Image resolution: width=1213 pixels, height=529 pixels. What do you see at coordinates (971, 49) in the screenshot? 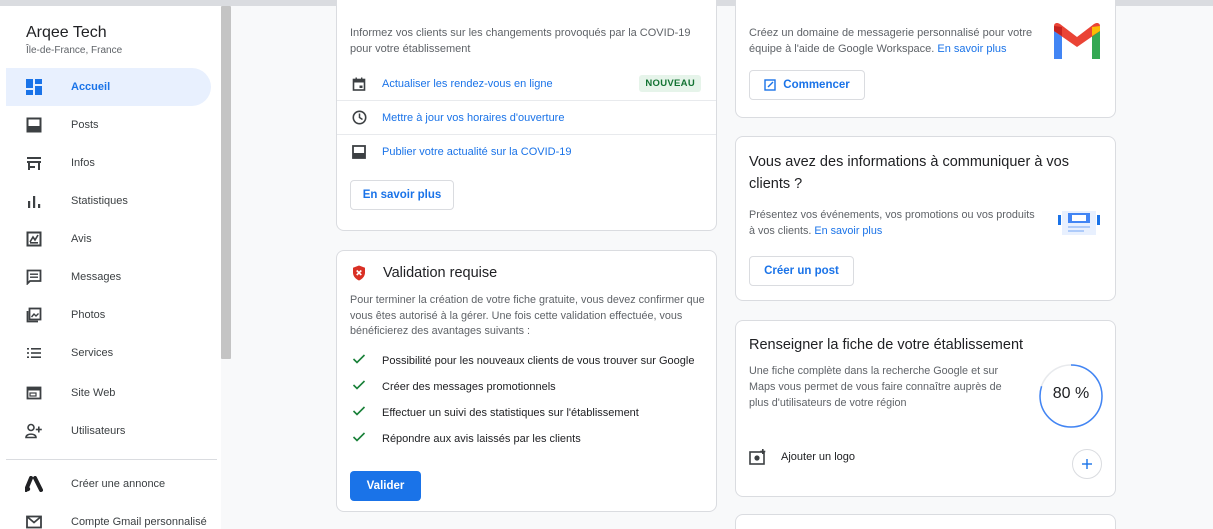
I see `gmail-learn-more-link: En savoir plus` at bounding box center [971, 49].